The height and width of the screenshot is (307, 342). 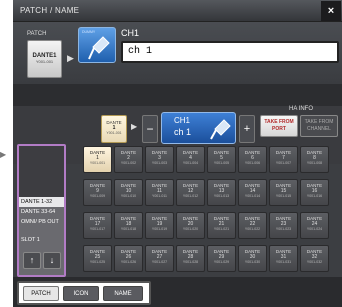 What do you see at coordinates (52, 260) in the screenshot?
I see `scroll-down-button: ↓` at bounding box center [52, 260].